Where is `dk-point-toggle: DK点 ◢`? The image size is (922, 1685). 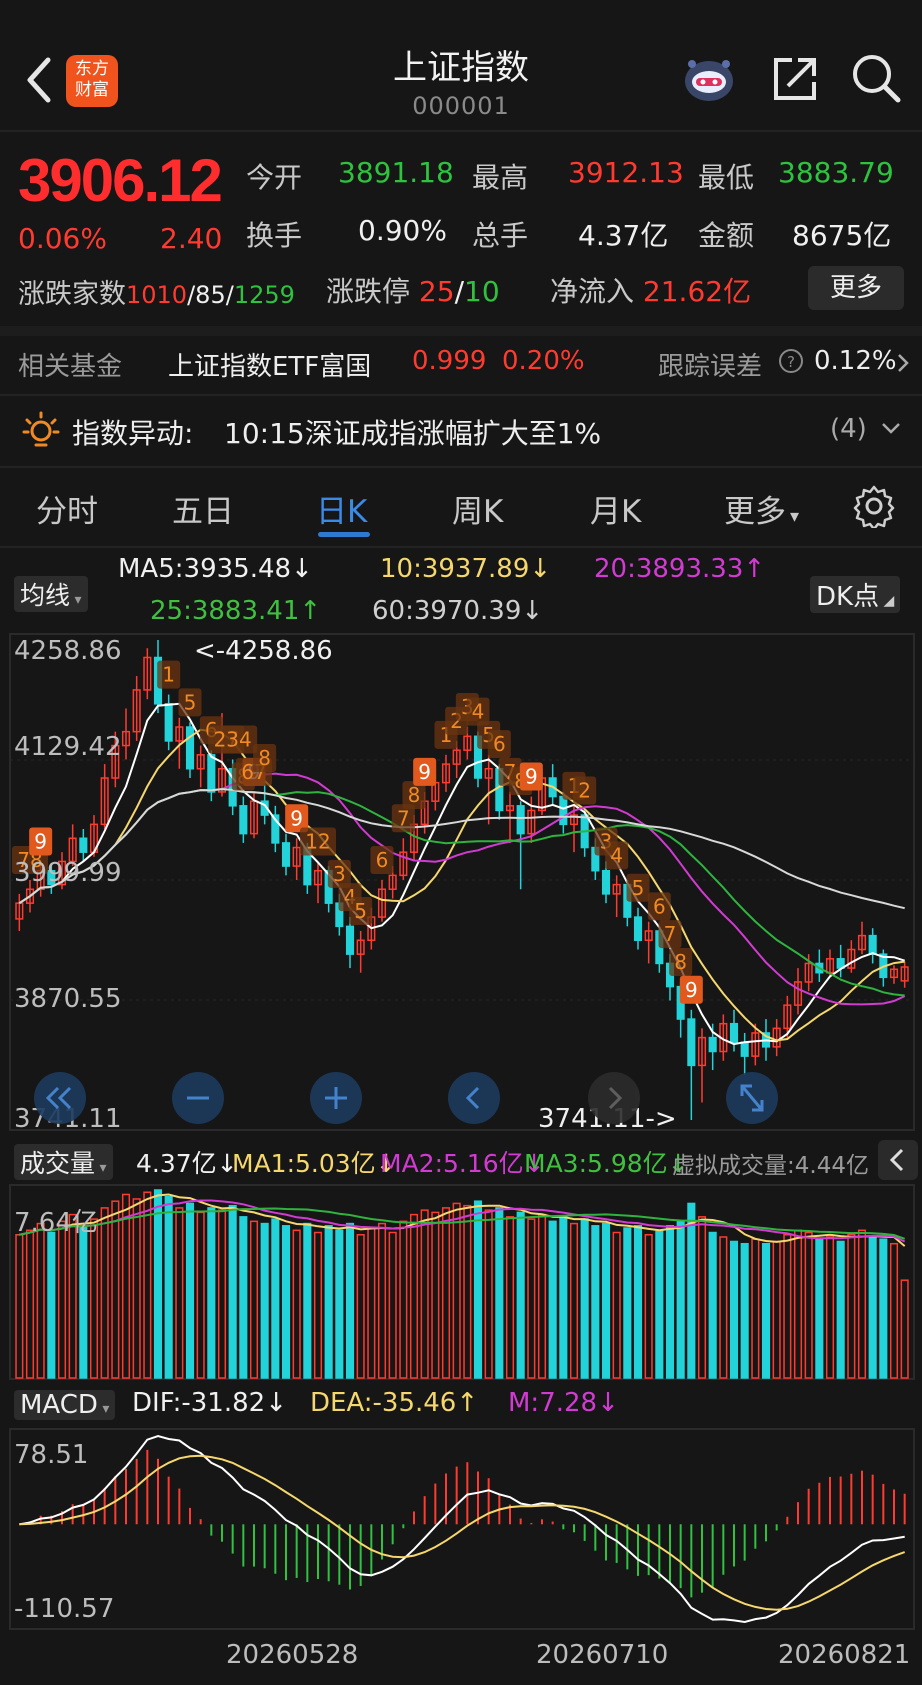
dk-point-toggle: DK点 ◢ is located at coordinates (855, 594).